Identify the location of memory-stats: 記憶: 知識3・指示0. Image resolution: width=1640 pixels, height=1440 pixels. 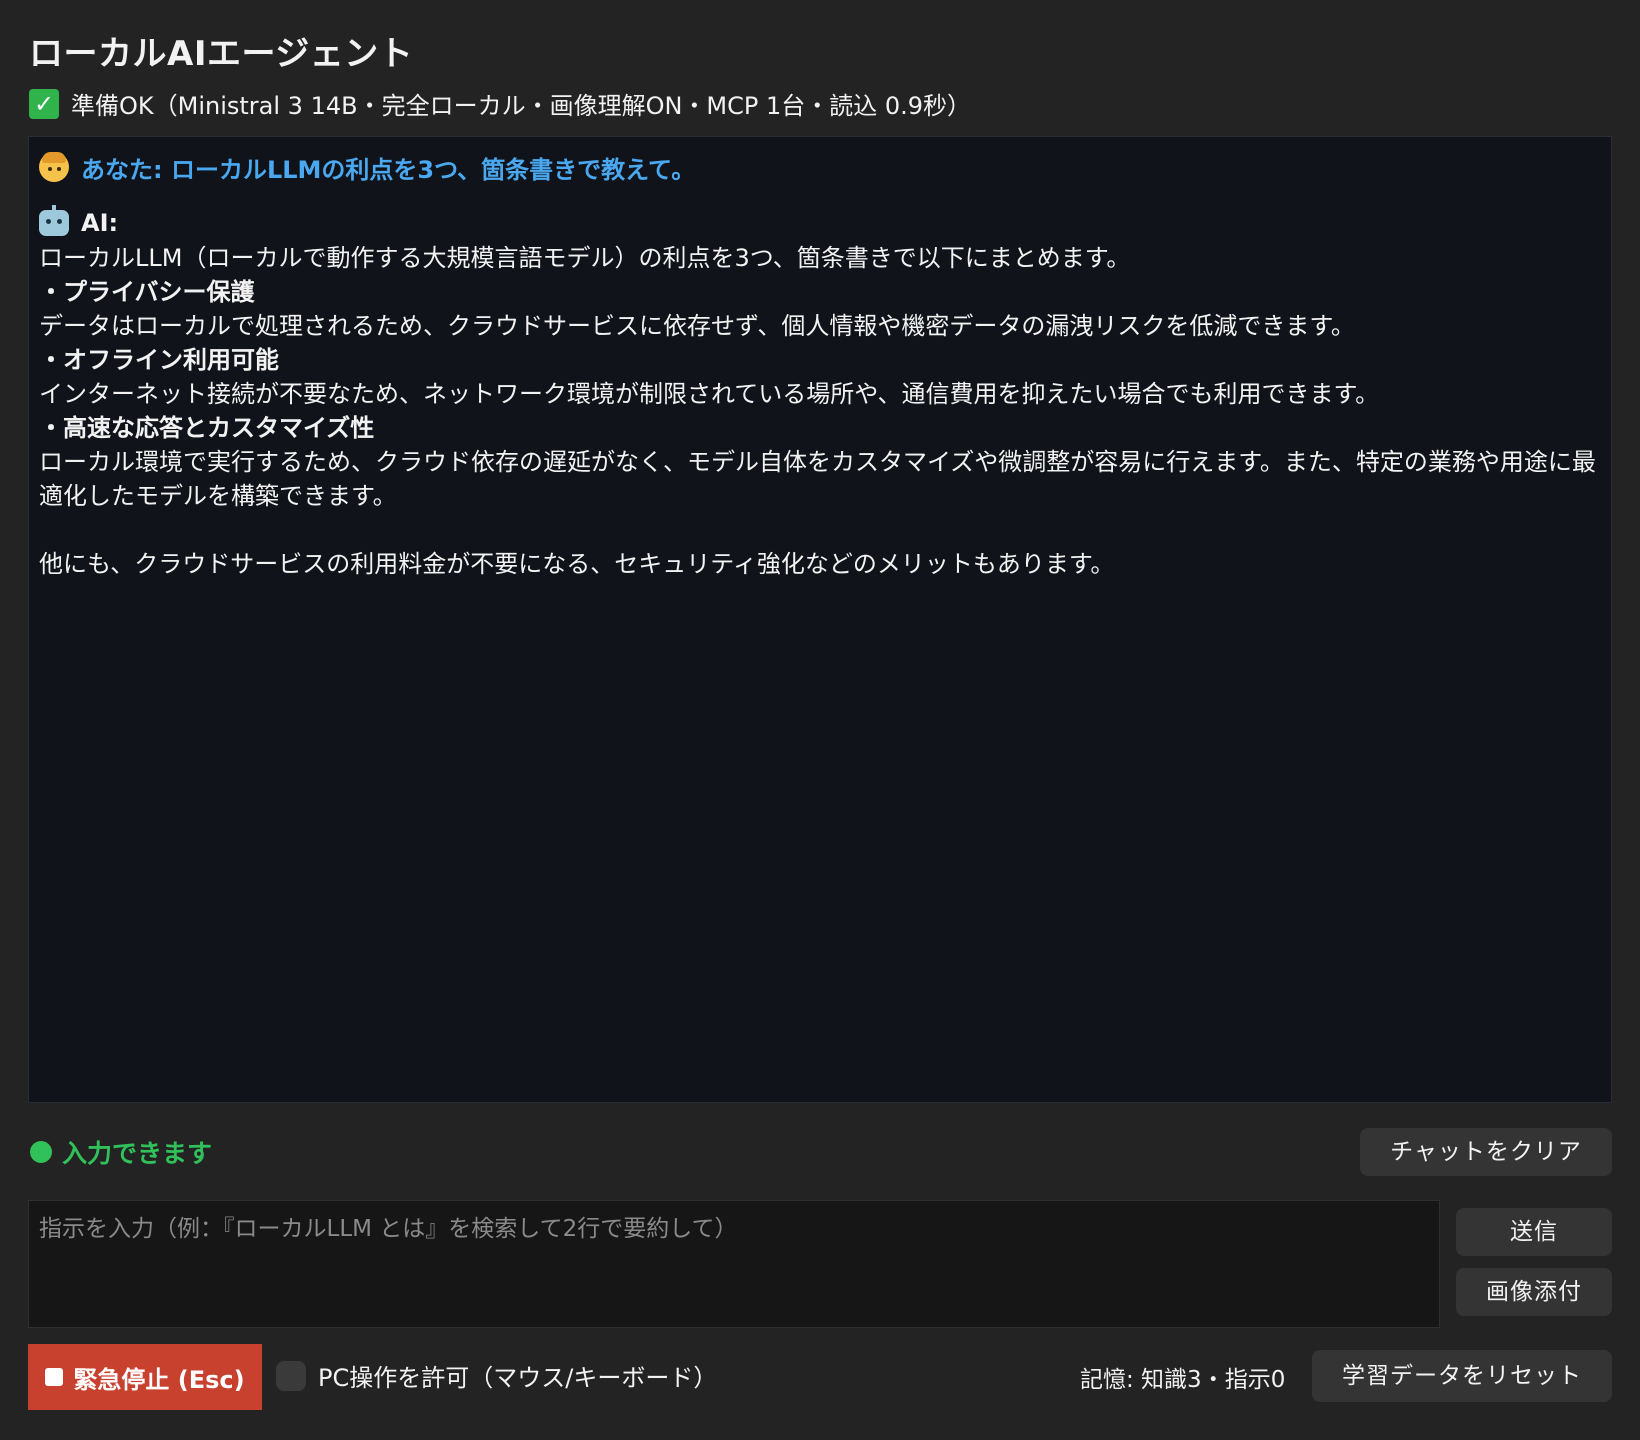
(1183, 1380).